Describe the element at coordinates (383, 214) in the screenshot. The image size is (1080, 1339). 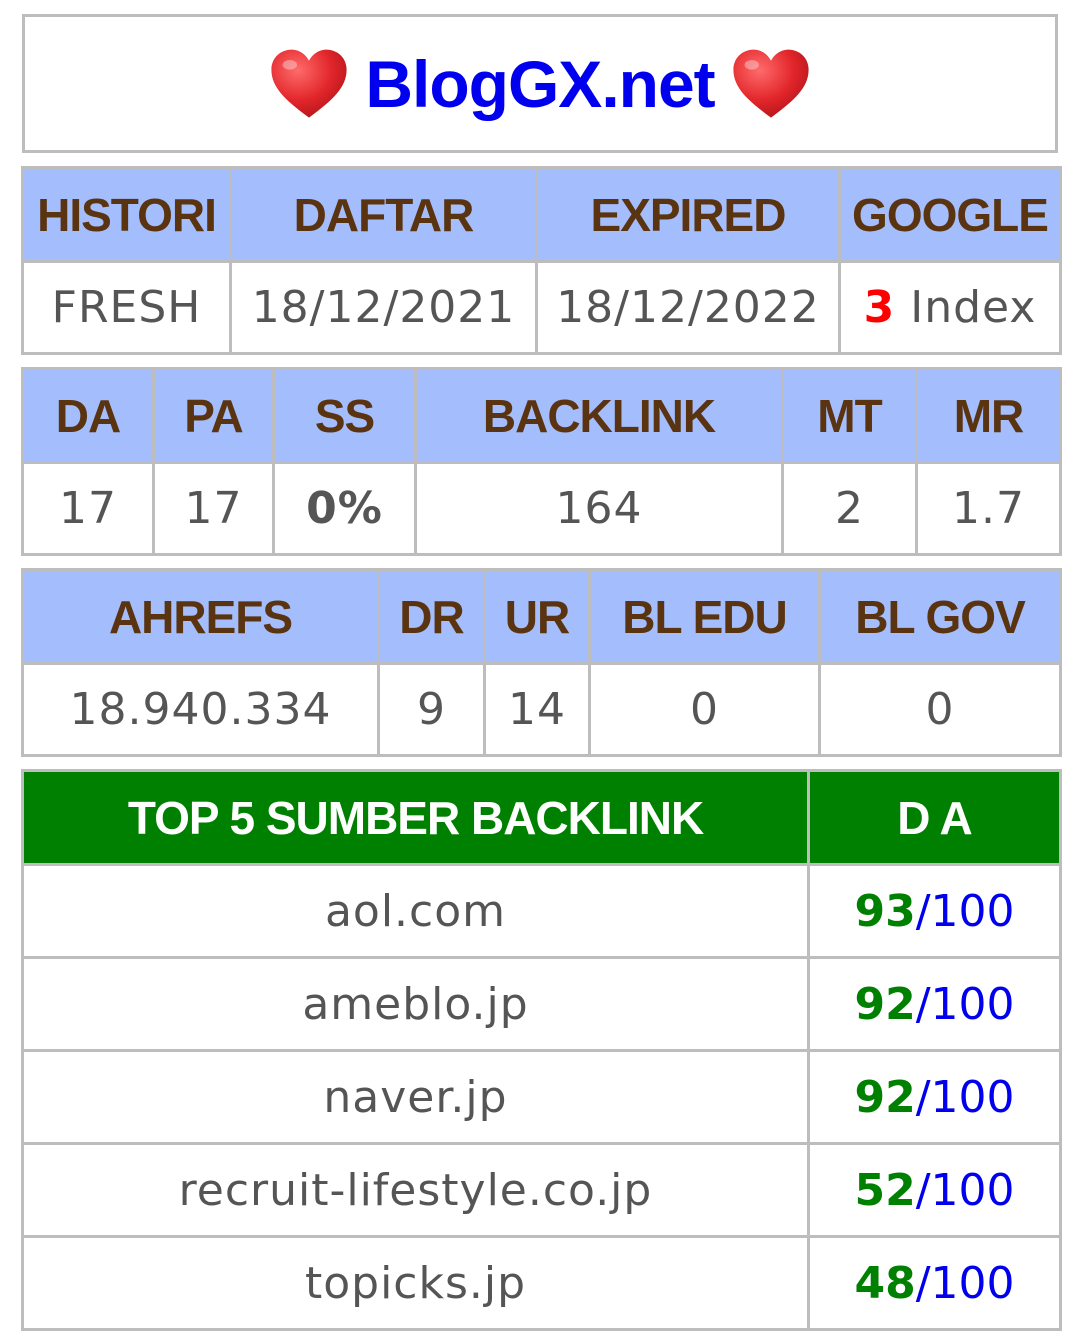
I see `header-daftar: DAFTAR` at that location.